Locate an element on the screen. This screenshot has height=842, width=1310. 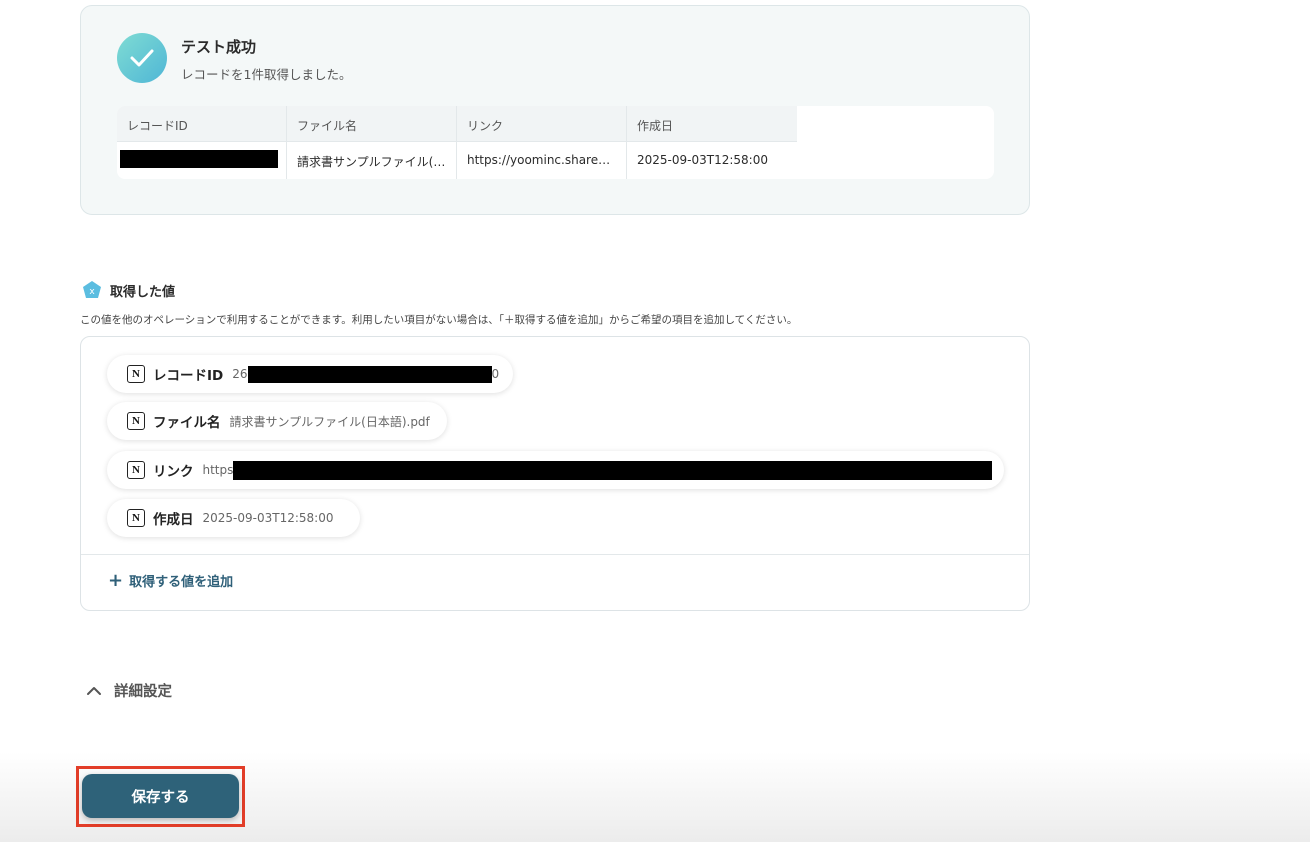
table-header-cell: リンク is located at coordinates (541, 124).